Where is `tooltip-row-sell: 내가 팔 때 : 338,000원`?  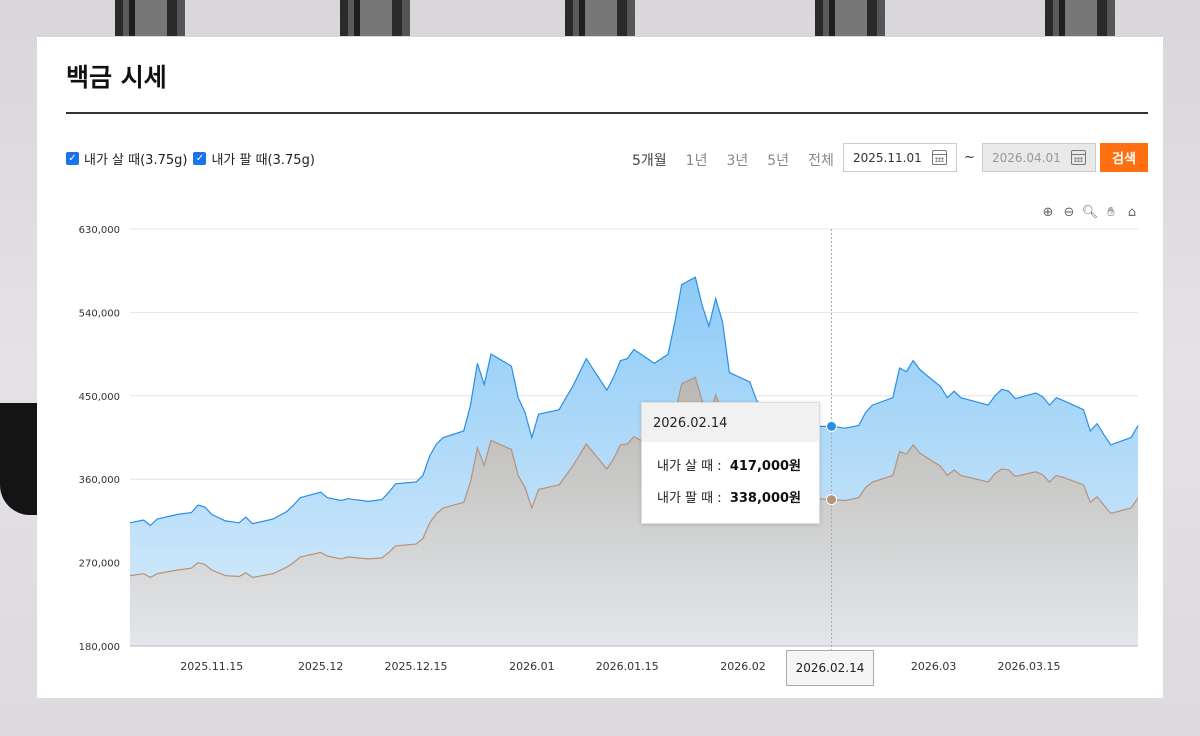
tooltip-row-sell: 내가 팔 때 : 338,000원 is located at coordinates (730, 496).